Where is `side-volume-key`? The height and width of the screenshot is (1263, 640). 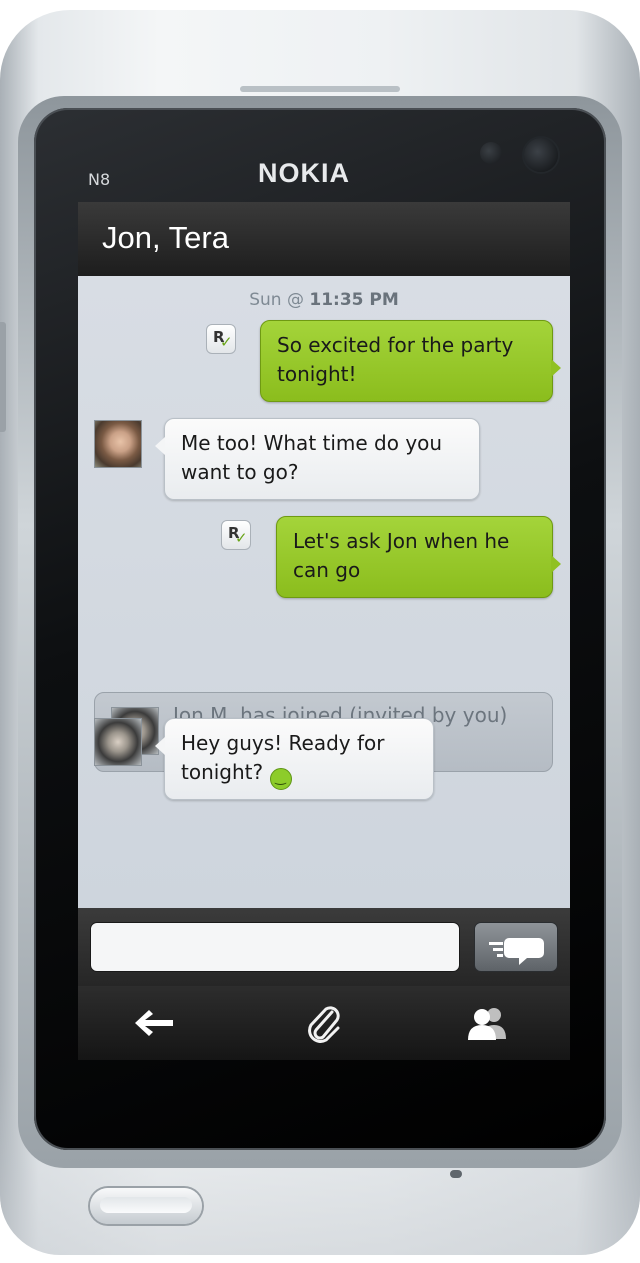
side-volume-key is located at coordinates (3, 377).